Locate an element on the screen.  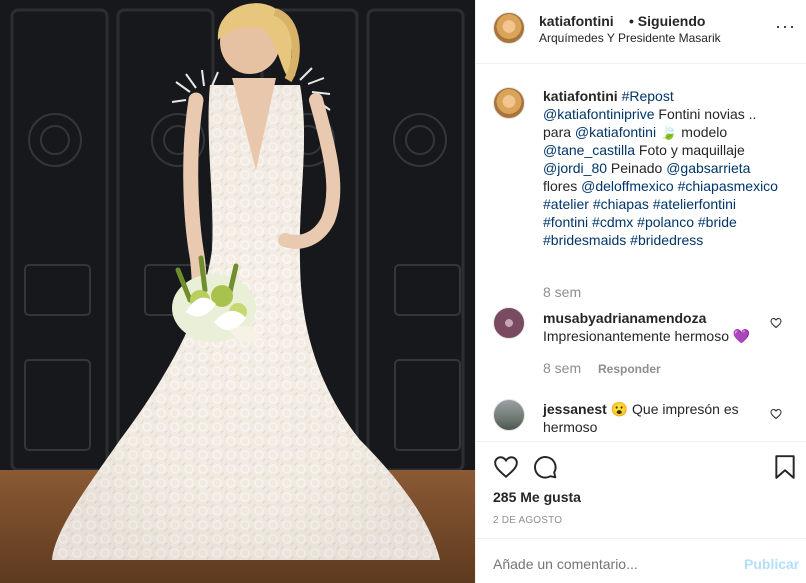
comment: jessanest 😮 Que impresón es hermoso is located at coordinates (648, 418).